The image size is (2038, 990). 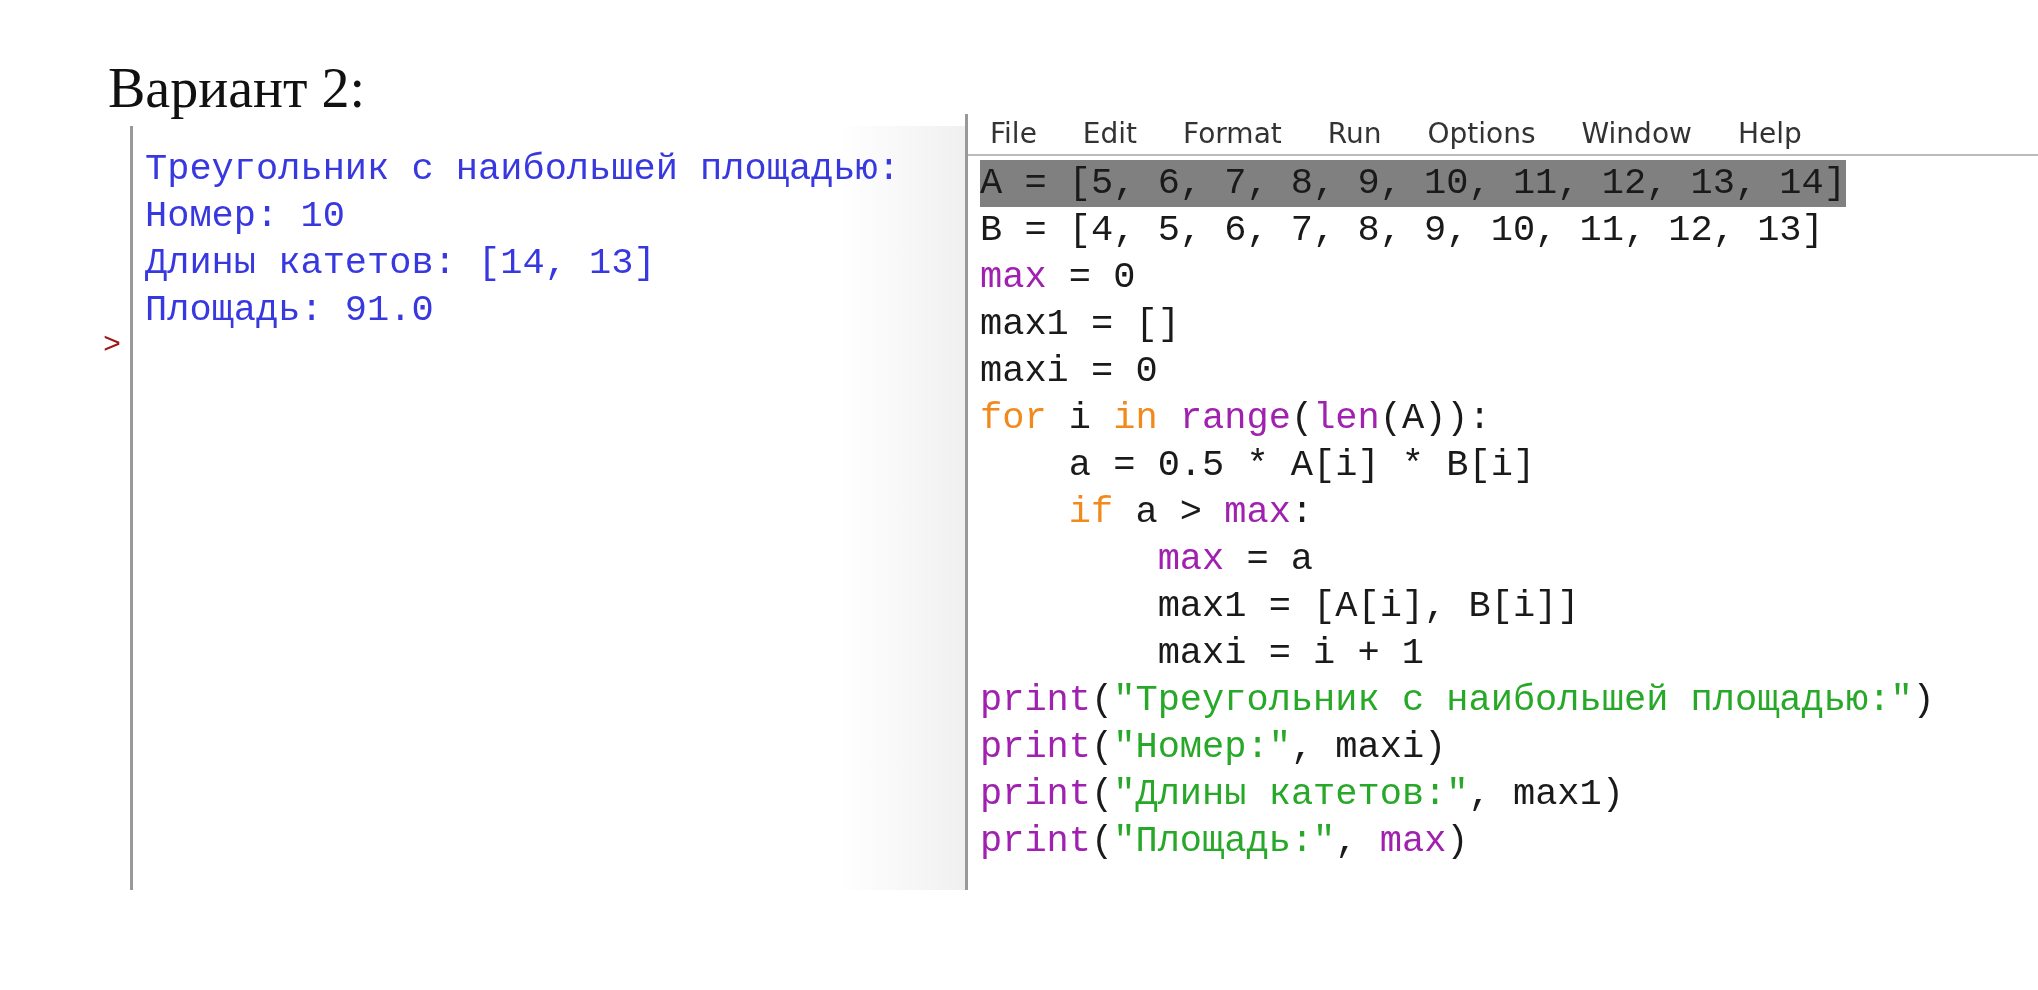 What do you see at coordinates (1302, 794) in the screenshot?
I see `code-line: print("Длины катетов:", max1)` at bounding box center [1302, 794].